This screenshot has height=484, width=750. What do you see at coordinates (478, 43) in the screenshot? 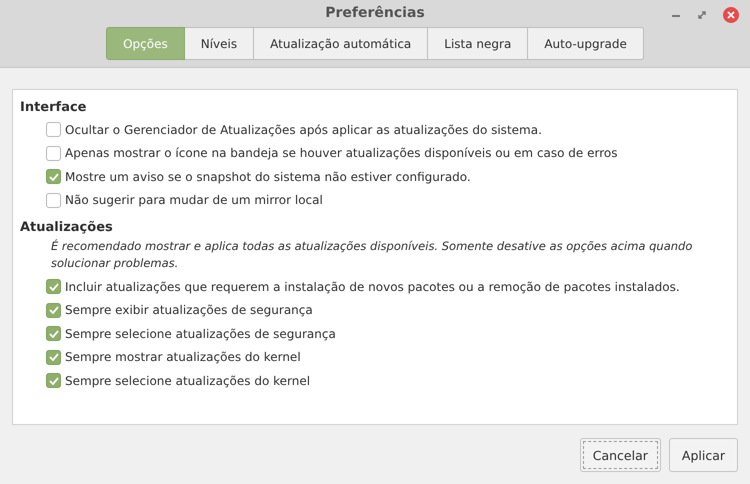
I see `tab: Lista negra` at bounding box center [478, 43].